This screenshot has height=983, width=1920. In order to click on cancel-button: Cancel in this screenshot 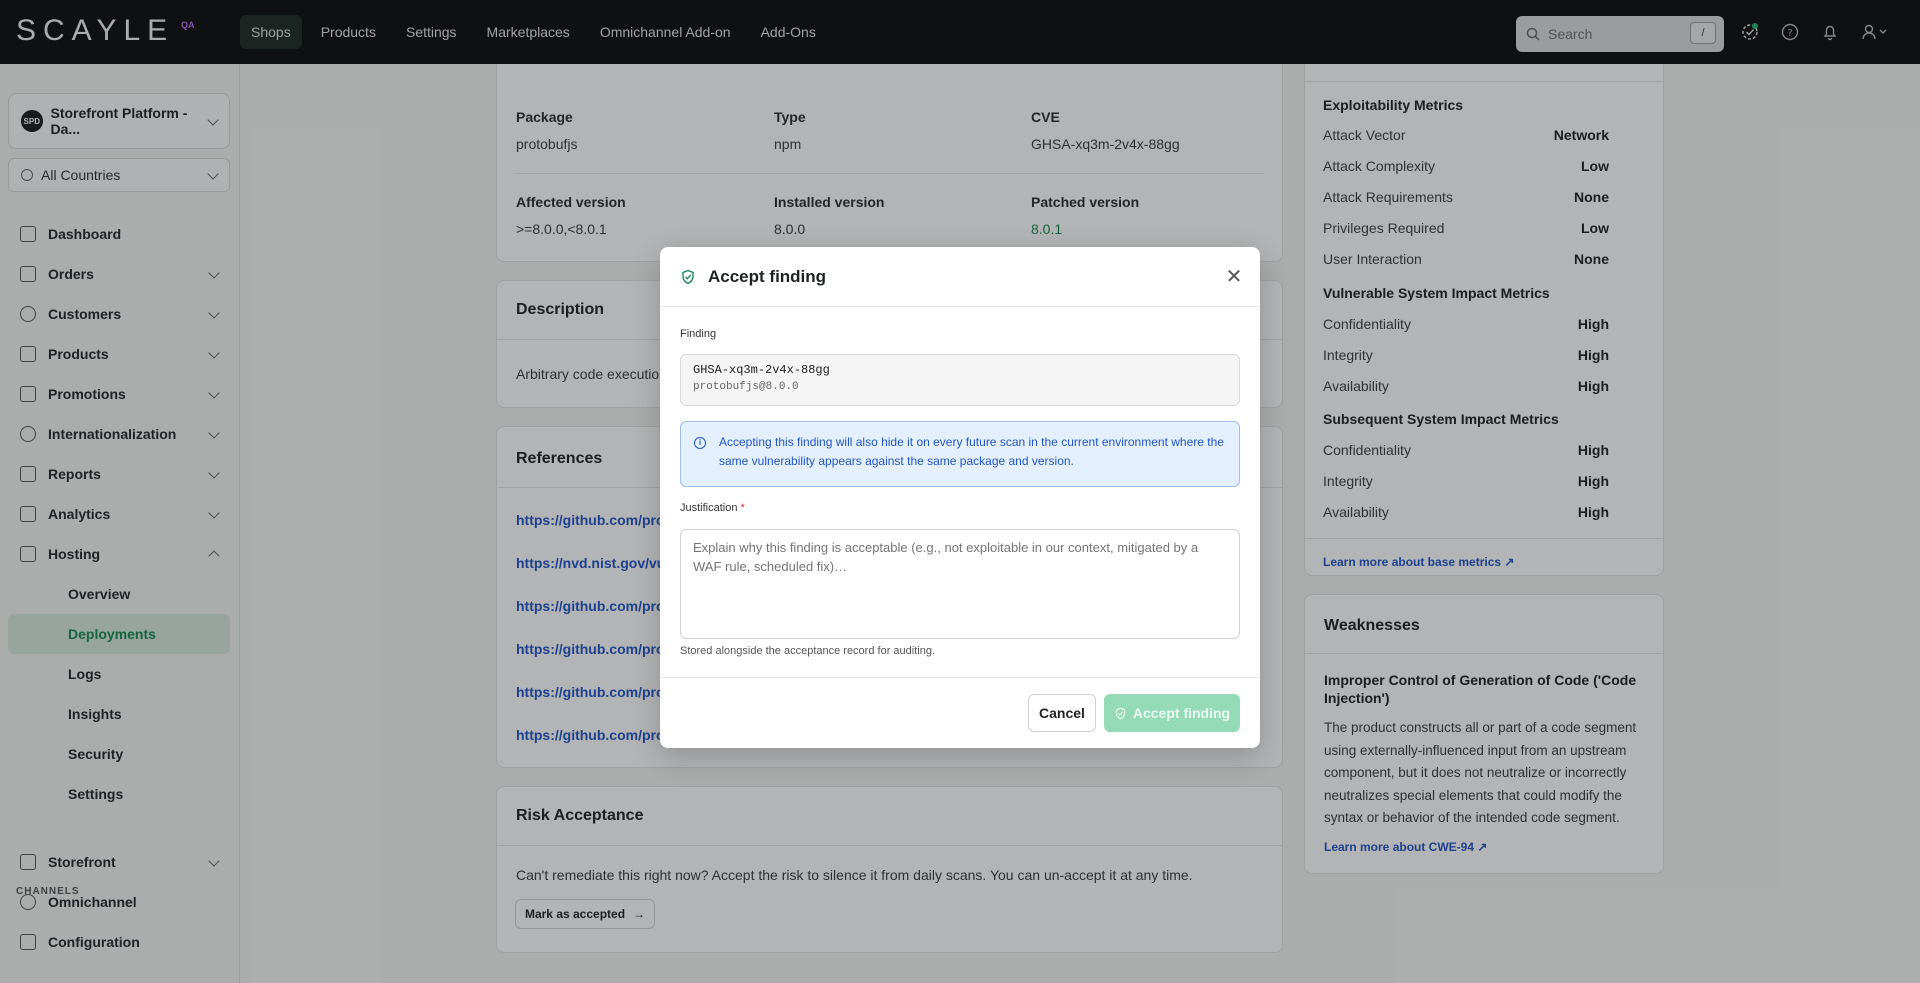, I will do `click(1062, 713)`.